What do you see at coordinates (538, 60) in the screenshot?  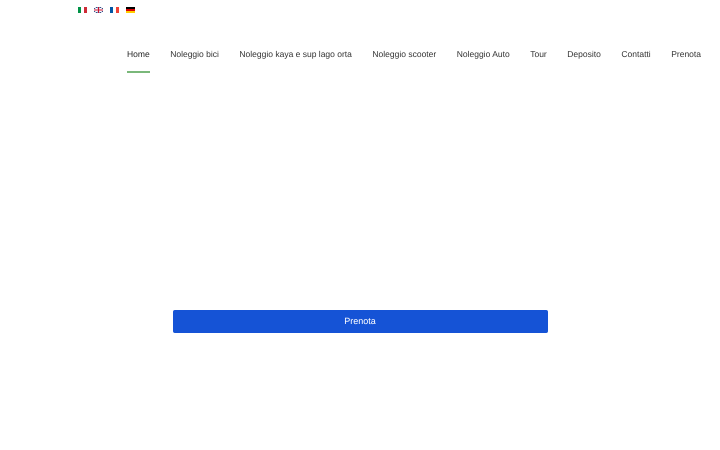 I see `nav-link: Tour` at bounding box center [538, 60].